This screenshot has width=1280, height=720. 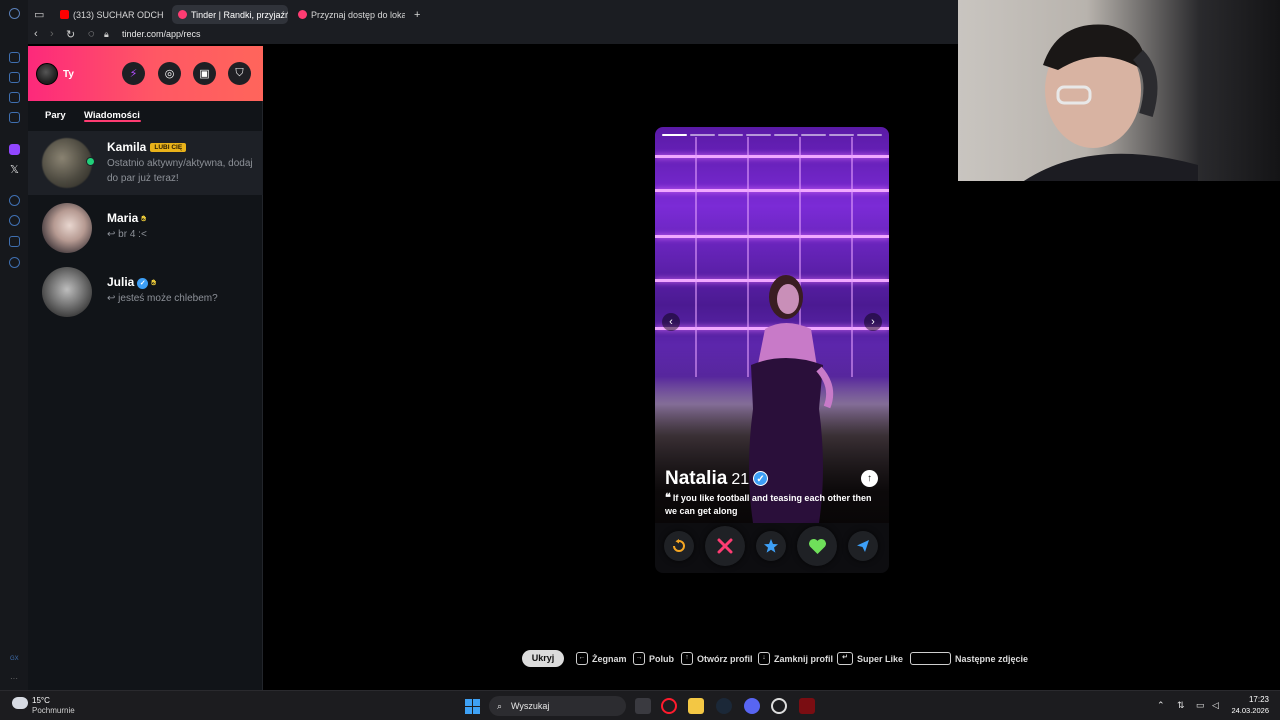 What do you see at coordinates (348, 14) in the screenshot?
I see `tab-location: Przyznaj dostęp do lokaliz` at bounding box center [348, 14].